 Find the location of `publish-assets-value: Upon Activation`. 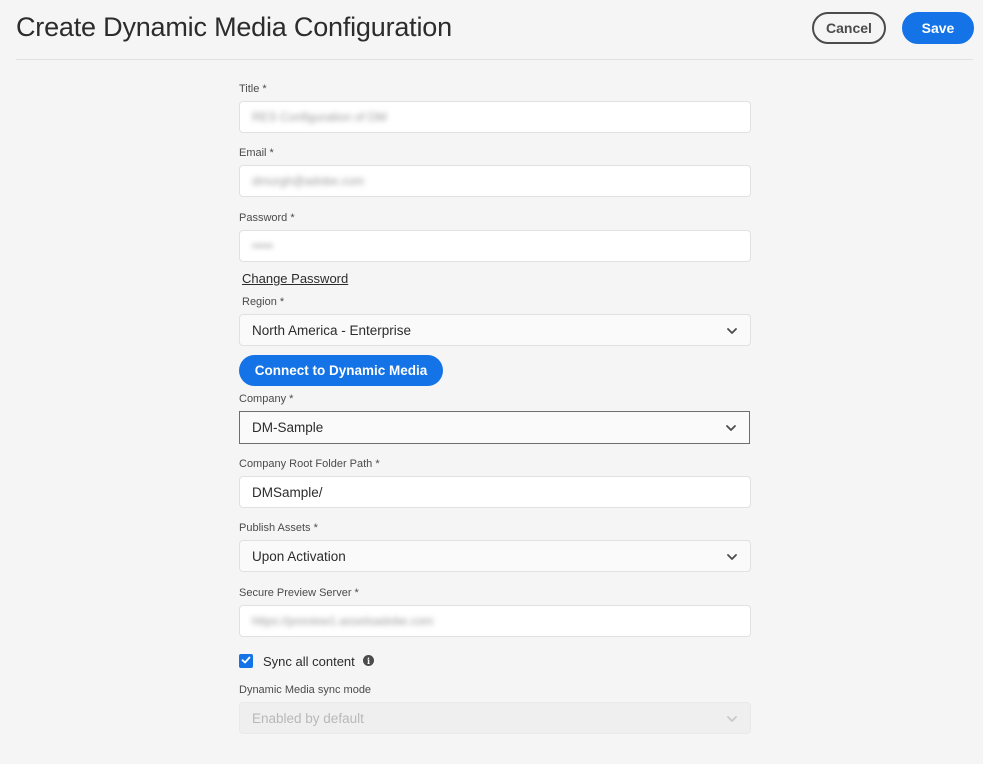

publish-assets-value: Upon Activation is located at coordinates (299, 556).